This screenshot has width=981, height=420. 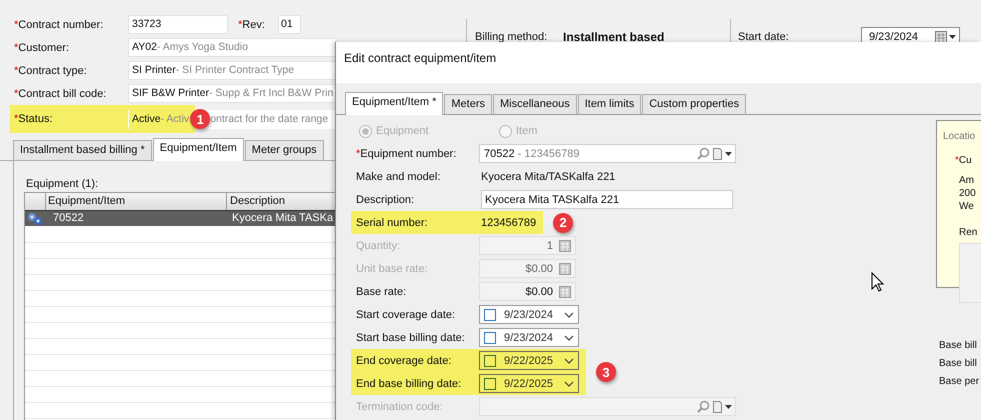 What do you see at coordinates (607, 199) in the screenshot?
I see `input-field: Kyocera Mita TASKalfa 221` at bounding box center [607, 199].